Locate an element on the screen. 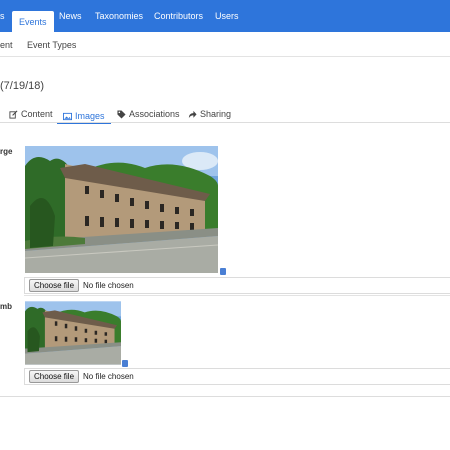 The width and height of the screenshot is (450, 450). large-image-preview is located at coordinates (121, 209).